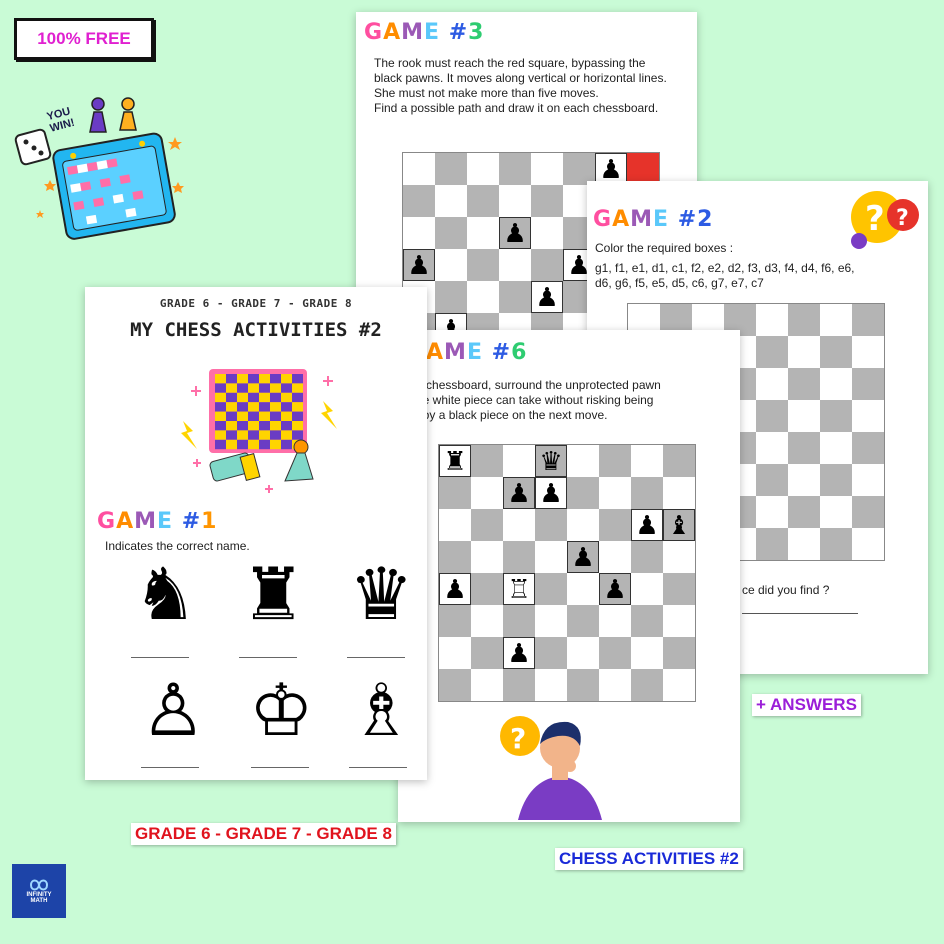  Describe the element at coordinates (33, 147) in the screenshot. I see `dice-icon` at that location.